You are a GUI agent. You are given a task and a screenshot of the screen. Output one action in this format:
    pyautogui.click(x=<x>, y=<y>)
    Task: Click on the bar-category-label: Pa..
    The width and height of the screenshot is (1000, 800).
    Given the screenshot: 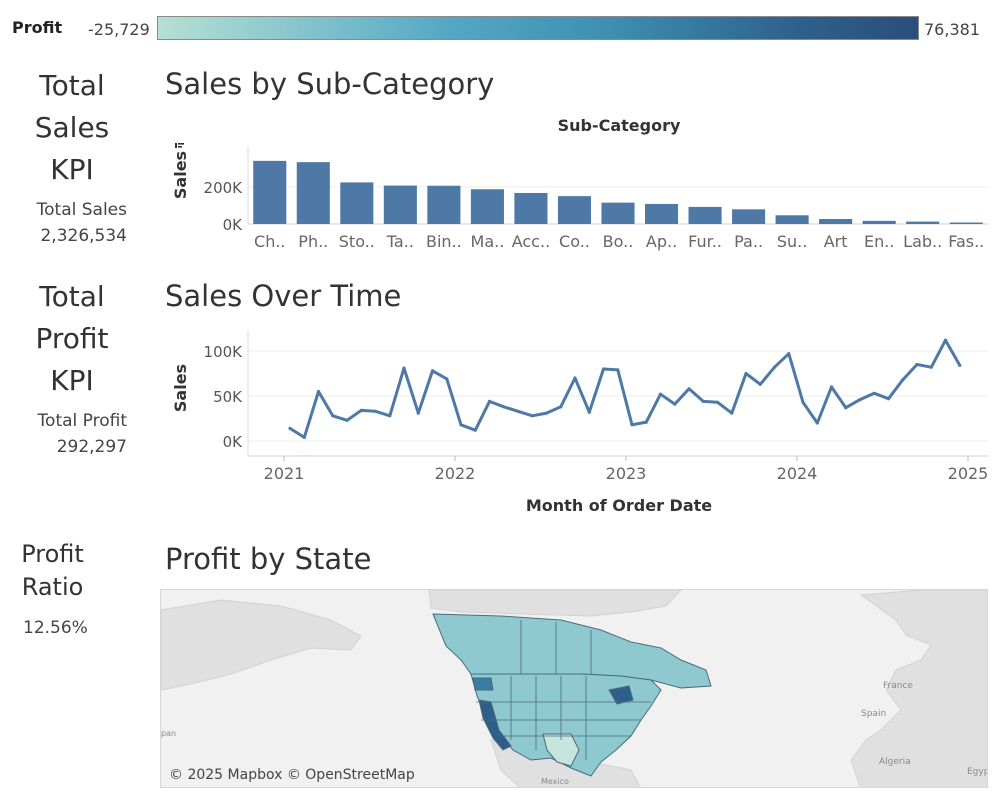 What is the action you would take?
    pyautogui.click(x=748, y=241)
    